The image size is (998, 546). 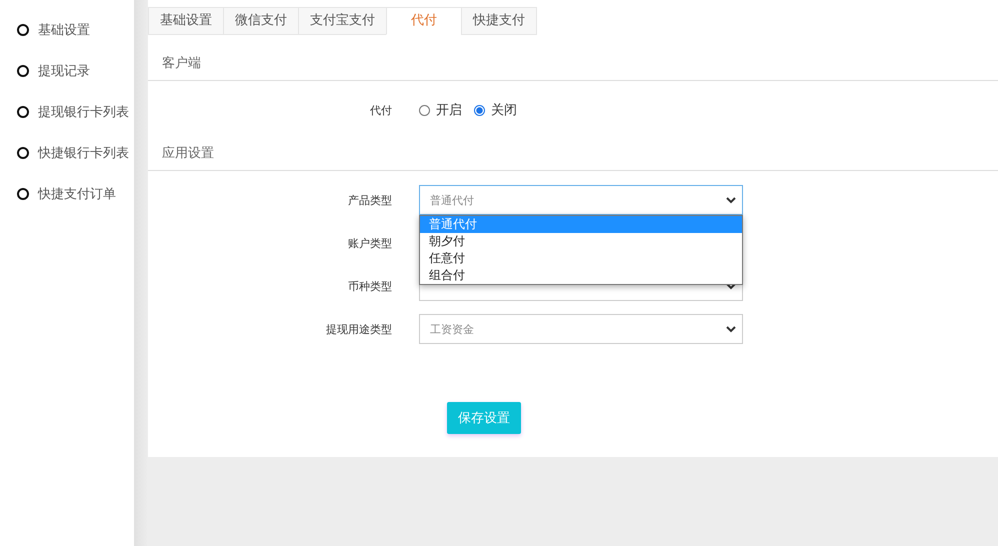 What do you see at coordinates (83, 153) in the screenshot?
I see `sidebar-item: 快捷银行卡列表` at bounding box center [83, 153].